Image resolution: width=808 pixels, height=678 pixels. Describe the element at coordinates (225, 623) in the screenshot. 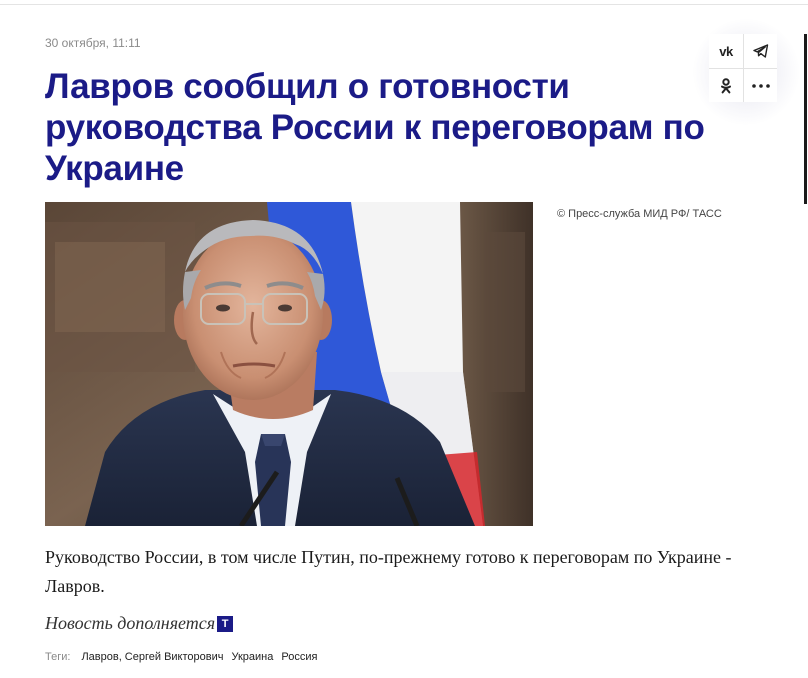

I see `tass-logo-badge: T` at that location.